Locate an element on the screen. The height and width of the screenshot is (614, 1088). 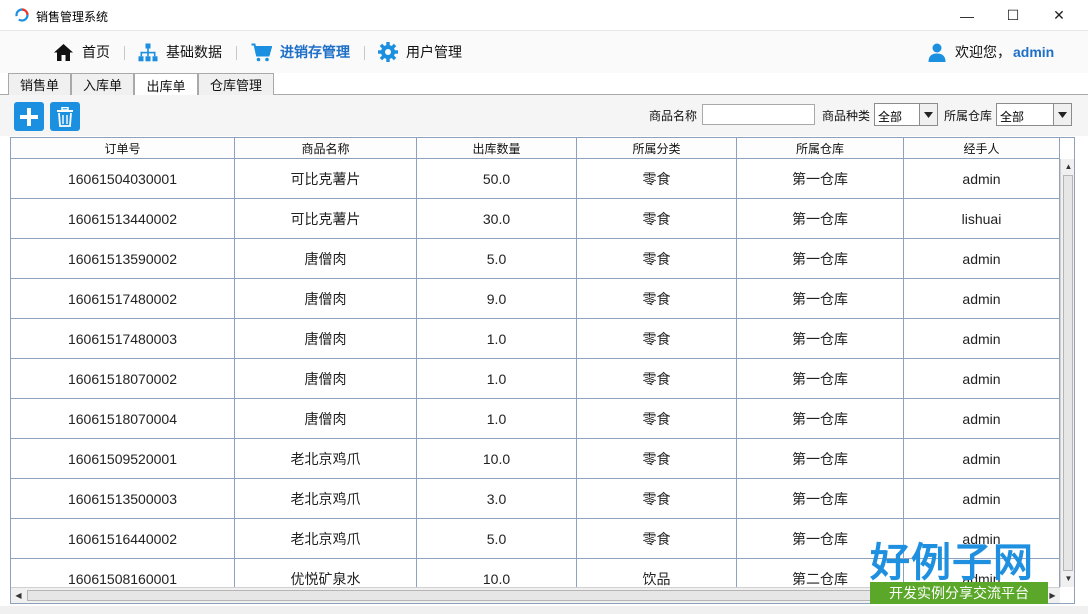
vertical-scroll-thumb is located at coordinates (1068, 373).